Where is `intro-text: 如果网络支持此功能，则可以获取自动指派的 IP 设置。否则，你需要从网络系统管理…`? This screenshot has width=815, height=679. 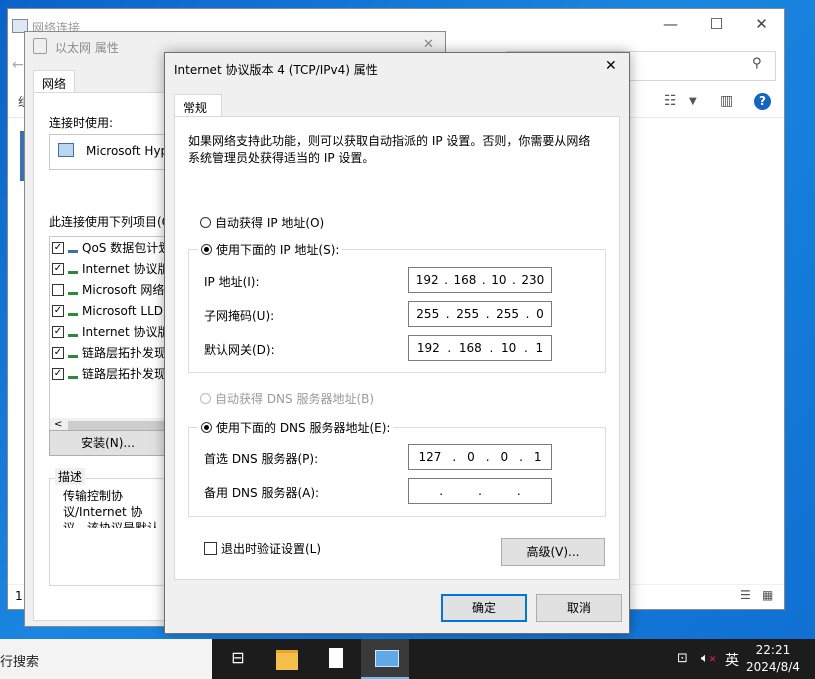
intro-text: 如果网络支持此功能，则可以获取自动指派的 IP 设置。否则，你需要从网络系统管理… is located at coordinates (389, 149).